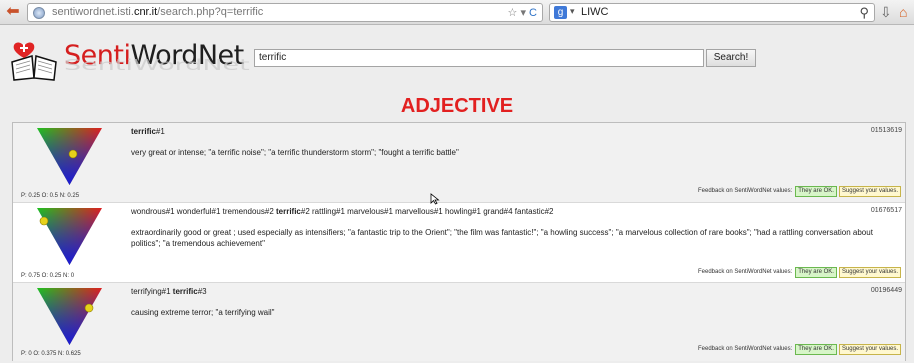 The width and height of the screenshot is (914, 363). Describe the element at coordinates (148, 131) in the screenshot. I see `synonym-list: terrific#1` at that location.